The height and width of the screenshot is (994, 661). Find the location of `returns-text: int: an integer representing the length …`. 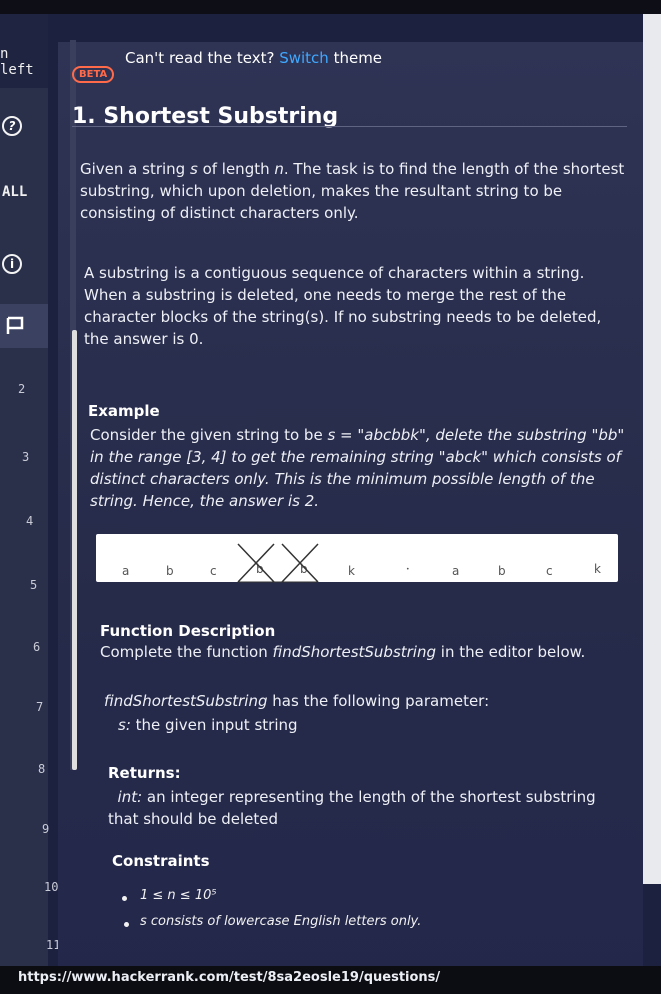

returns-text: int: an integer representing the length … is located at coordinates (353, 808).